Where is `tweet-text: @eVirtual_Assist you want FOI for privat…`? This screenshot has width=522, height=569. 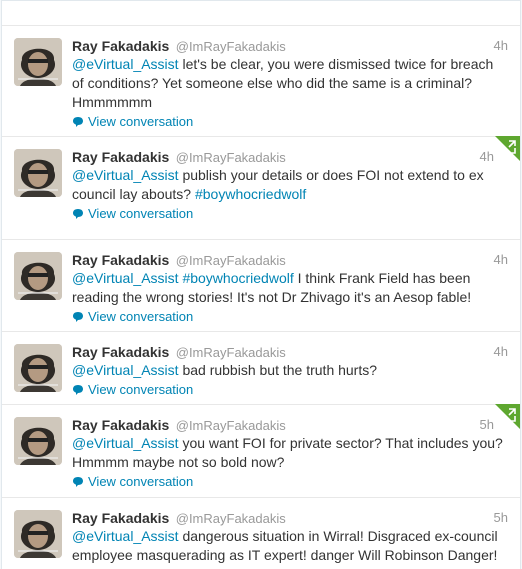 tweet-text: @eVirtual_Assist you want FOI for privat… is located at coordinates (290, 453).